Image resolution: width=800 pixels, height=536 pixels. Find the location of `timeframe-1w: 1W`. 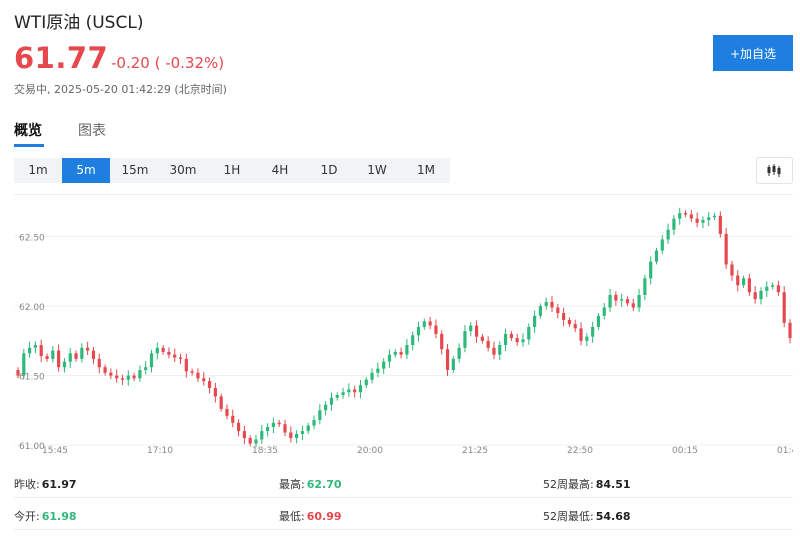

timeframe-1w: 1W is located at coordinates (377, 170).